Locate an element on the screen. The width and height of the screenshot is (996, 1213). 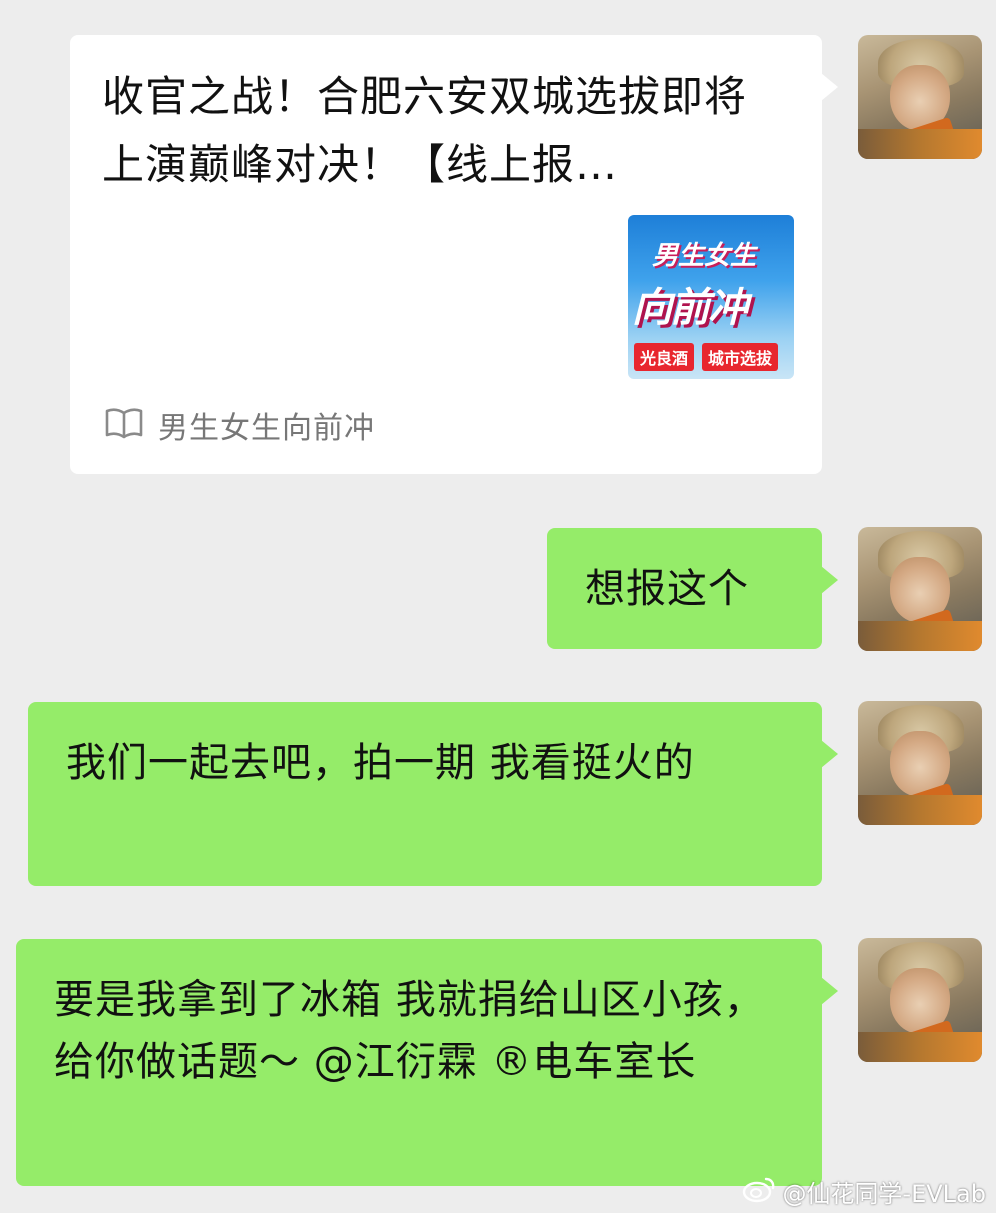
weibo-watermark: @仙花同学-EVLab is located at coordinates (864, 1191).